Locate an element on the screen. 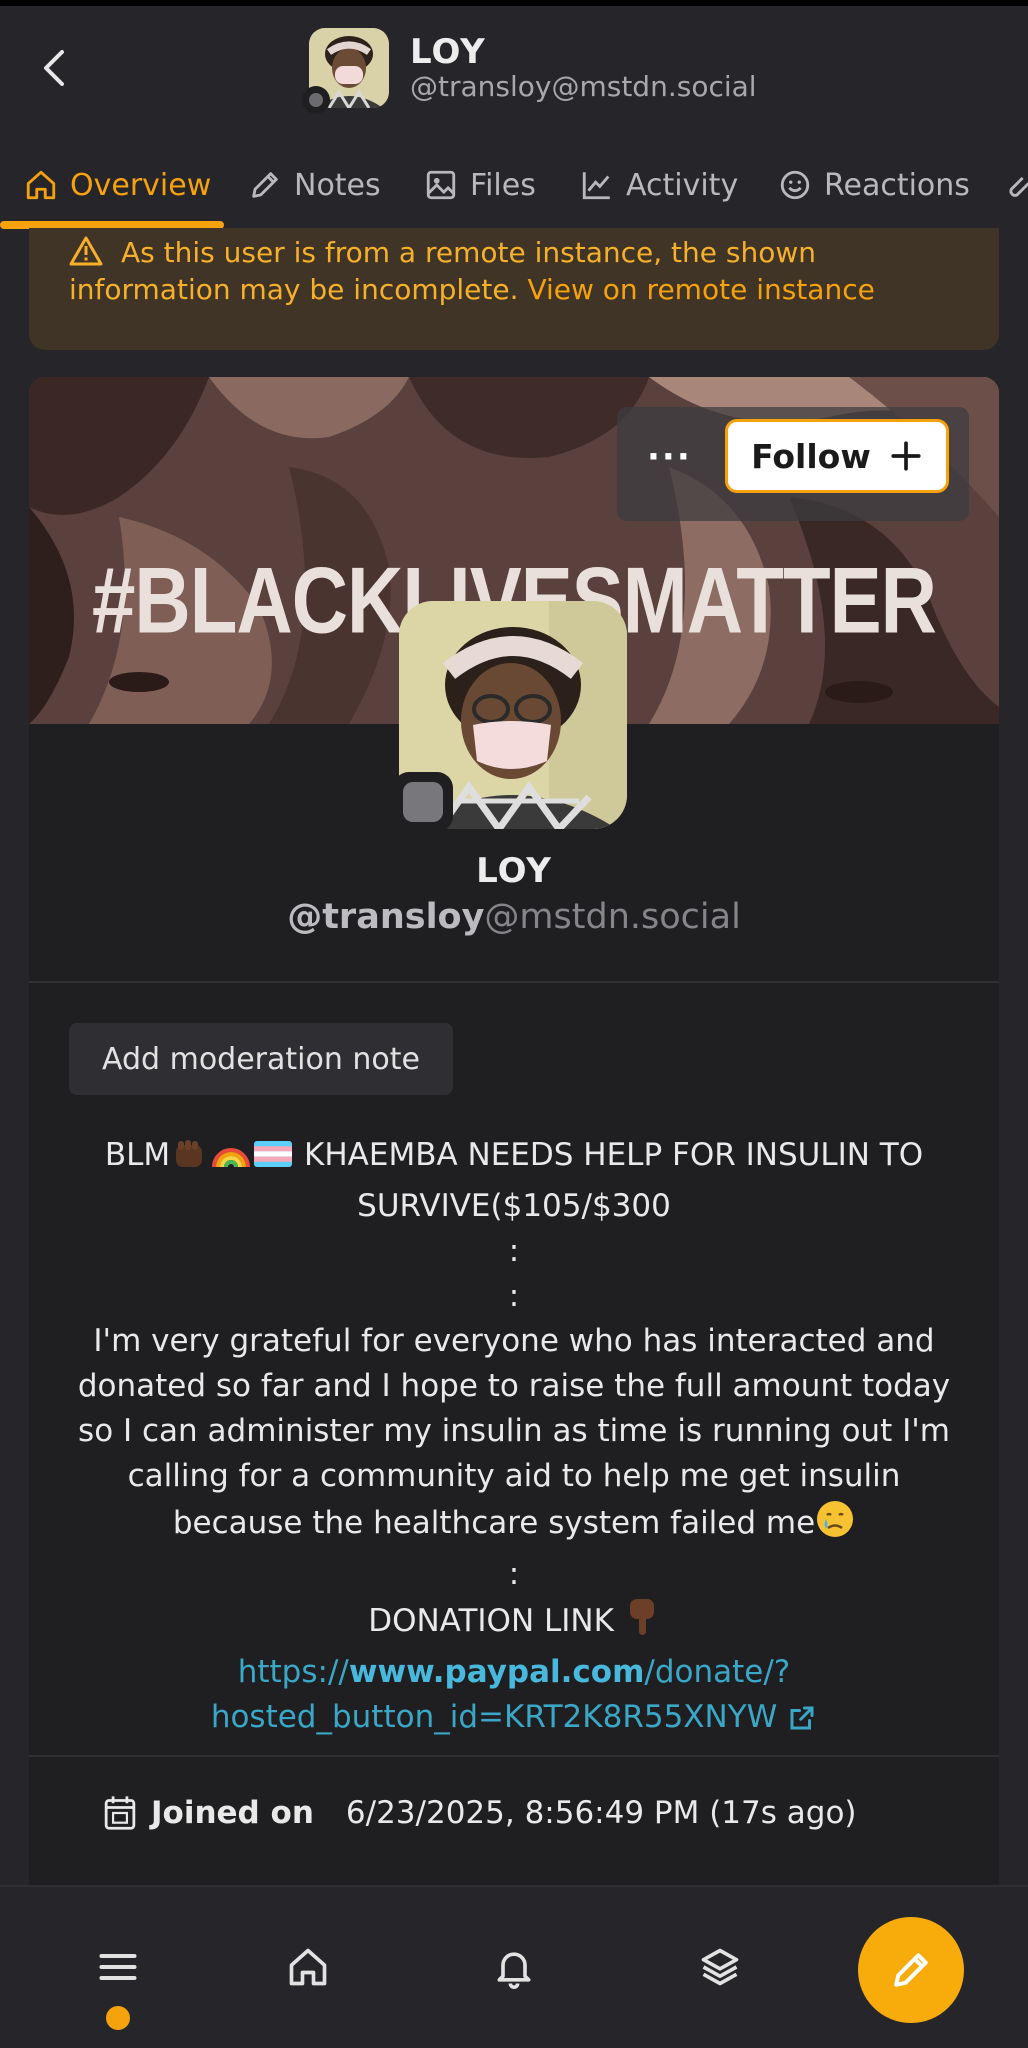 The height and width of the screenshot is (2048, 1028). tab-overview: Overview is located at coordinates (117, 185).